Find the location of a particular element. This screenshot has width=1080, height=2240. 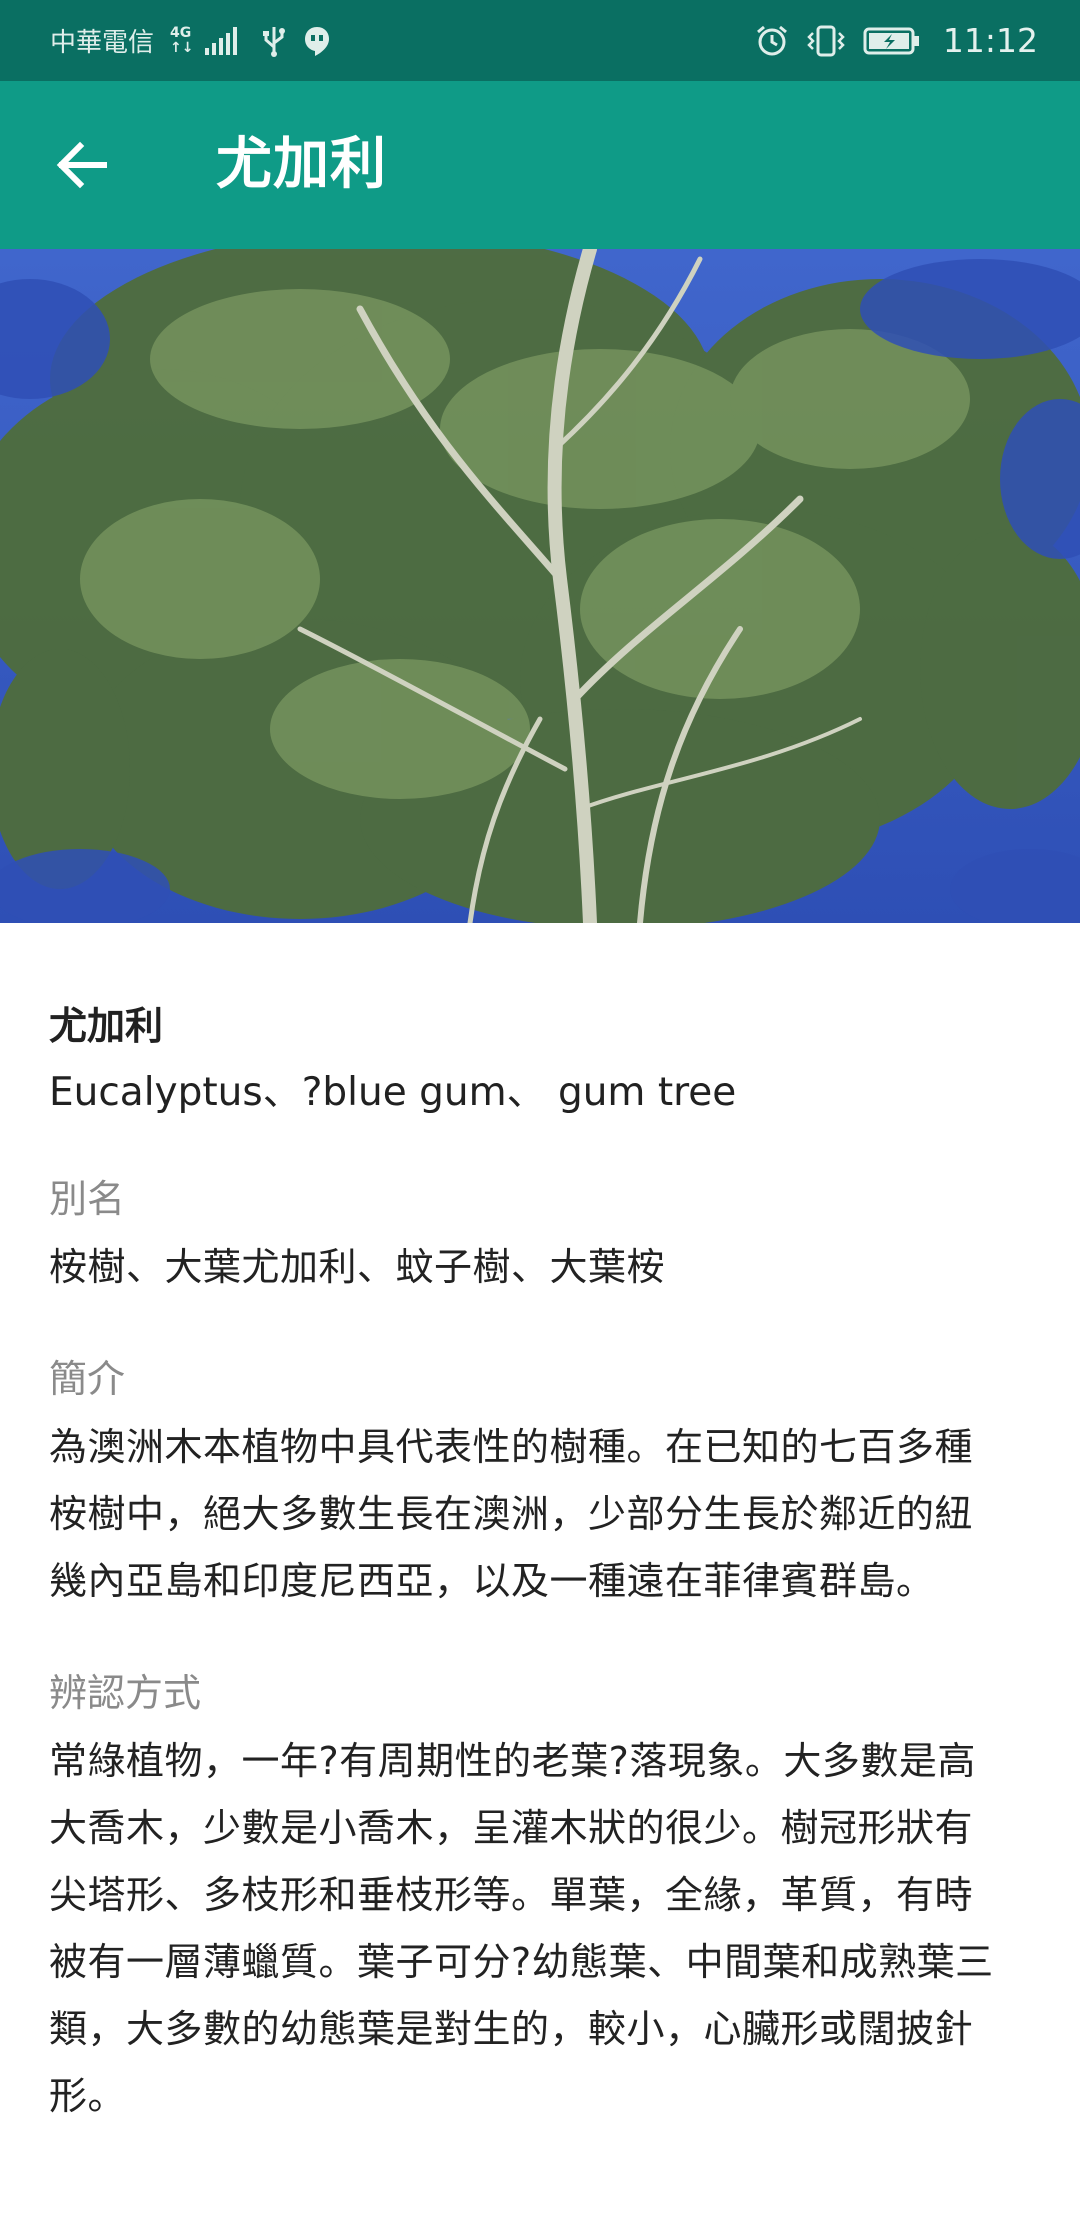

network-type: 4G ↑↓ is located at coordinates (182, 40).